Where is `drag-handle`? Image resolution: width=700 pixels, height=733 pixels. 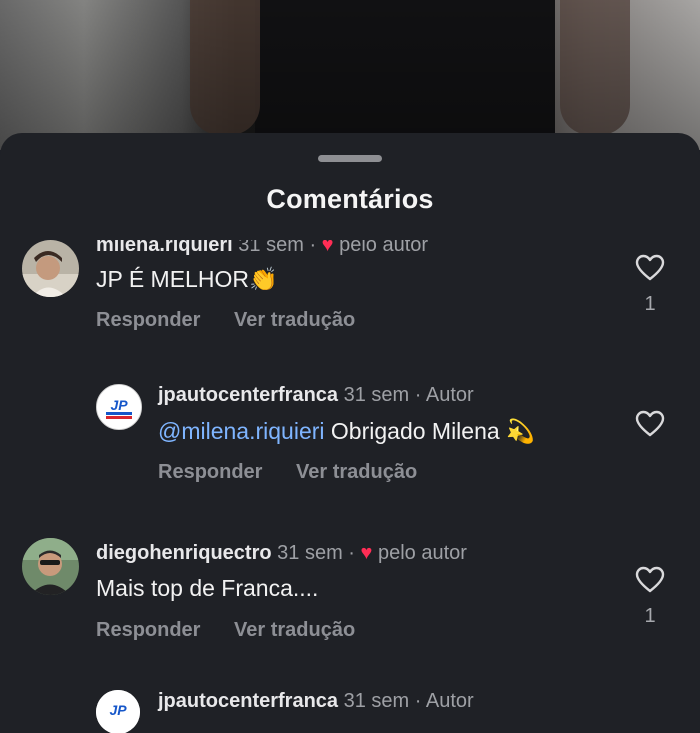 drag-handle is located at coordinates (350, 158).